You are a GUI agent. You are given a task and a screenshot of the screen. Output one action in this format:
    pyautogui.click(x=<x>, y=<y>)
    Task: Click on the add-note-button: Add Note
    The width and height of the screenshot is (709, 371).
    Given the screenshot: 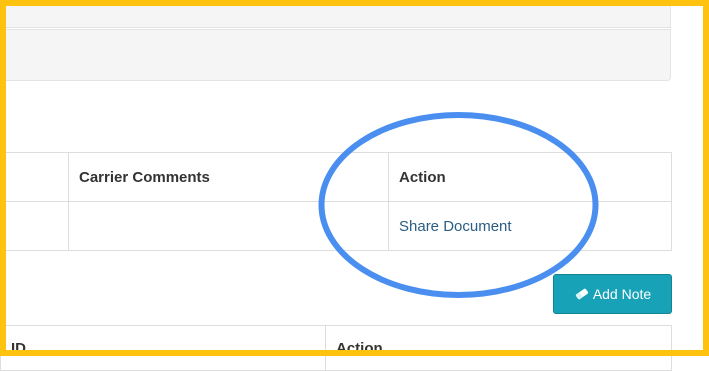 What is the action you would take?
    pyautogui.click(x=612, y=294)
    